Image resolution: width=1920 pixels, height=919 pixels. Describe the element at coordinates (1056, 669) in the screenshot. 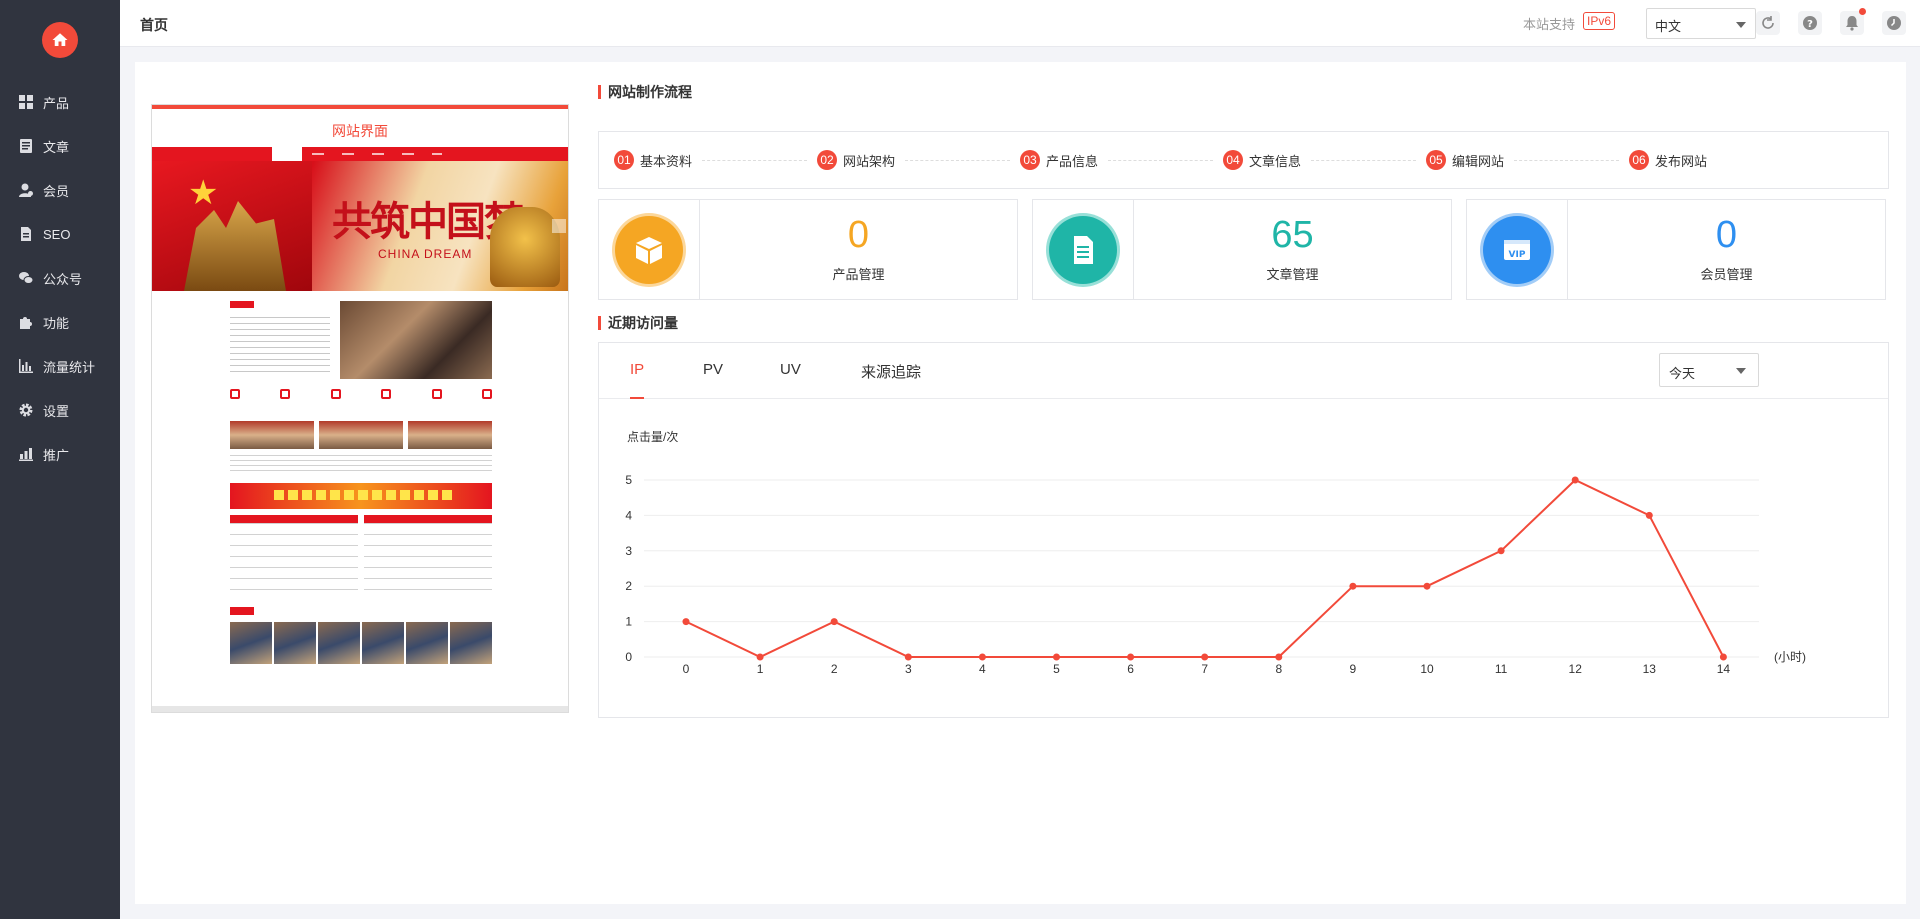

I see `x-tick-label: 5` at that location.